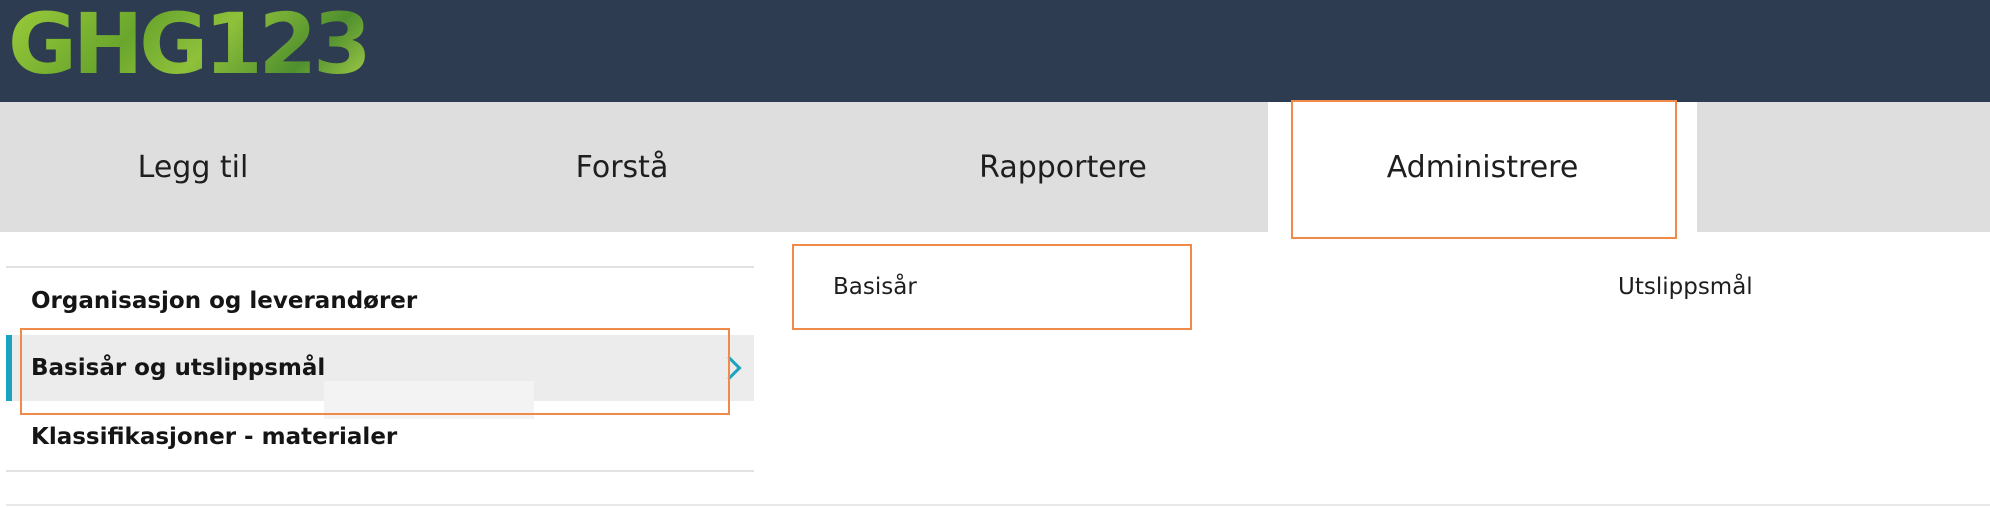  Describe the element at coordinates (9, 368) in the screenshot. I see `active-indicator` at that location.